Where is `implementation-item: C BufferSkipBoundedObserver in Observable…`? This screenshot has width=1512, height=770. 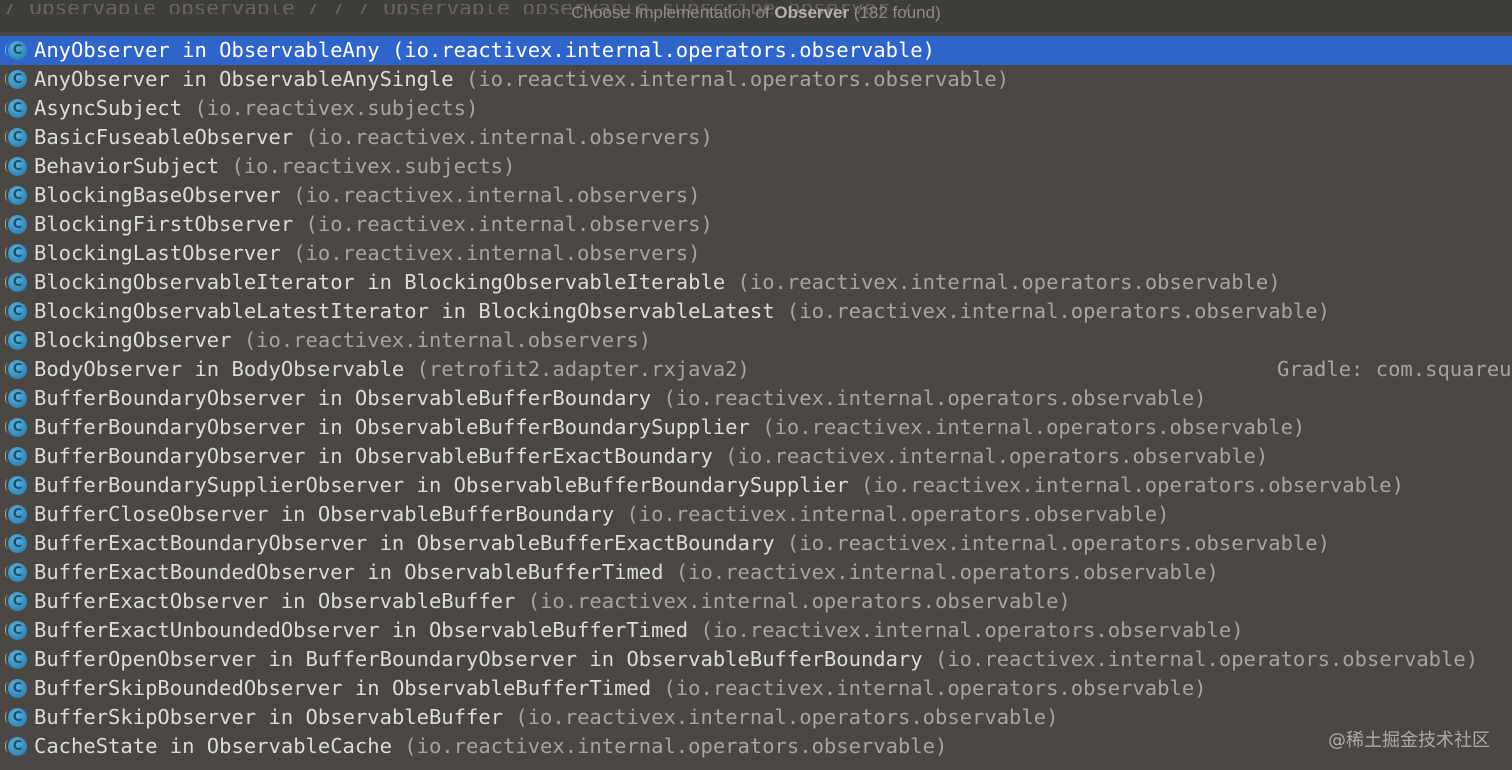
implementation-item: C BufferSkipBoundedObserver in Observable… is located at coordinates (756, 688).